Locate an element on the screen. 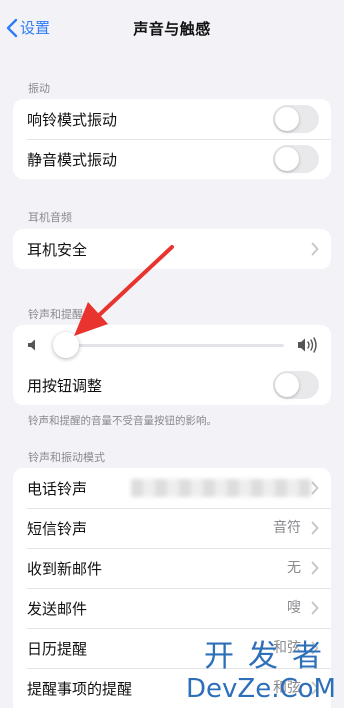 This screenshot has height=708, width=344. row-value: 嗖 is located at coordinates (294, 608).